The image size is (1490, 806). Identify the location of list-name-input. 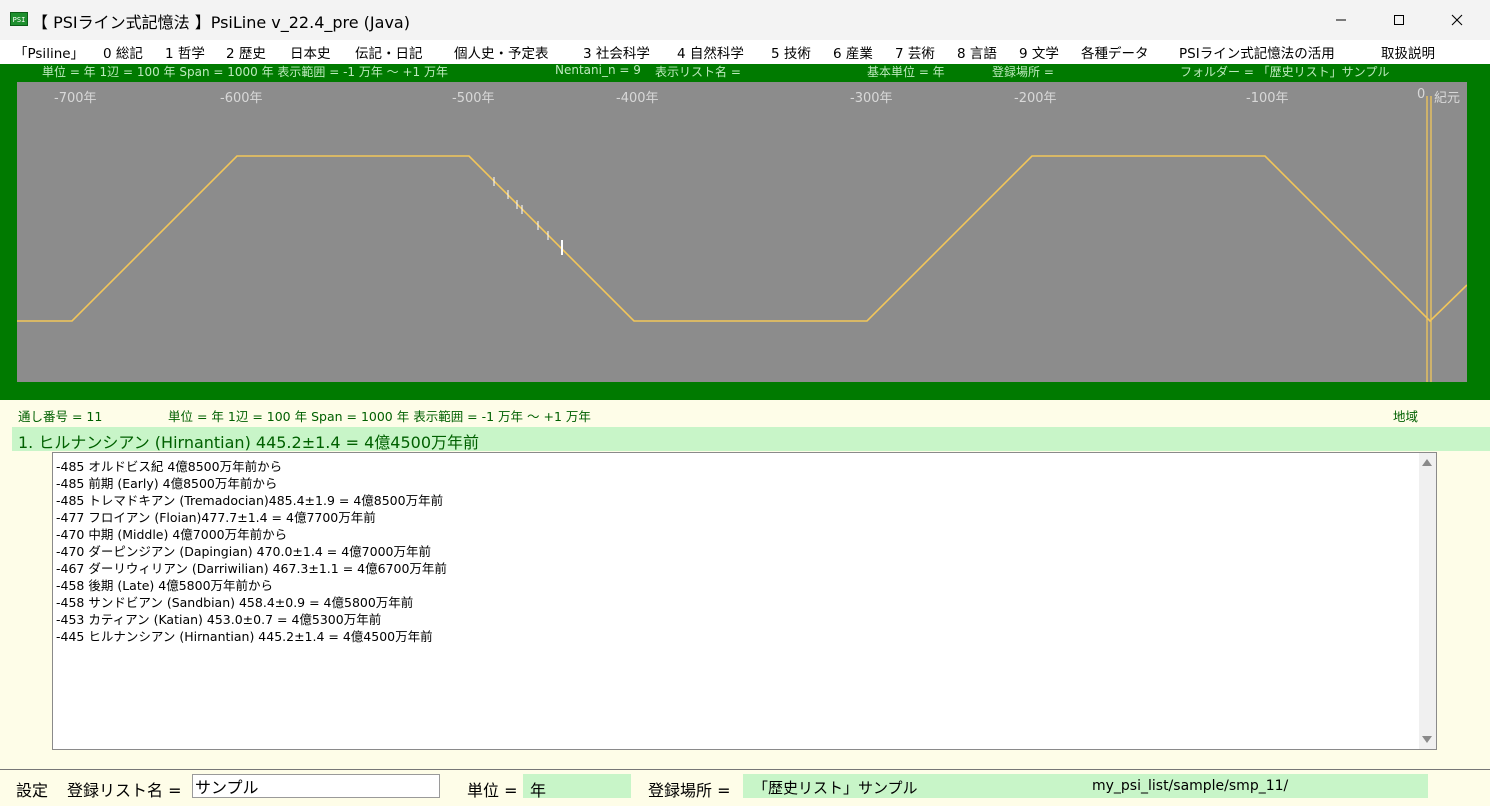
(316, 786).